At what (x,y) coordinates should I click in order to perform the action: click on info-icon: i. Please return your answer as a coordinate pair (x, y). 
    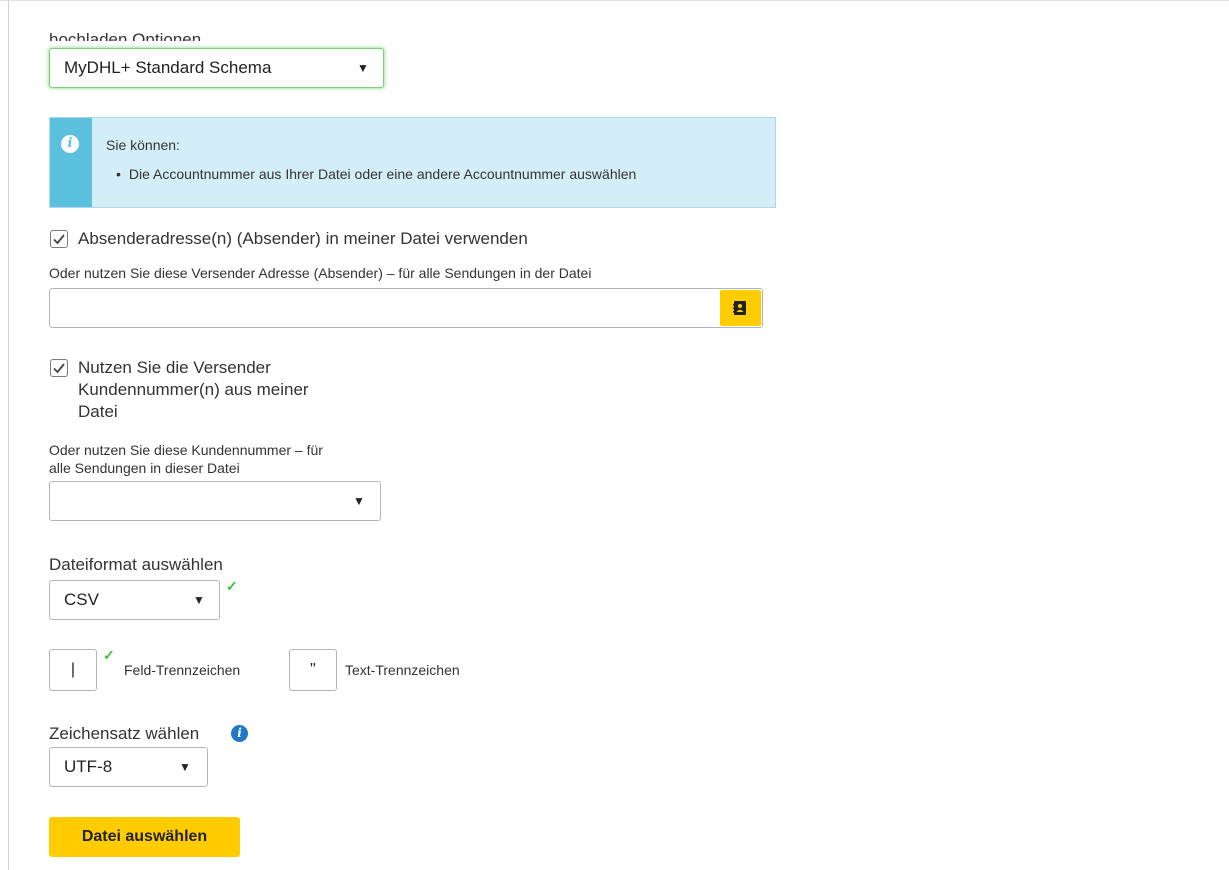
    Looking at the image, I should click on (70, 144).